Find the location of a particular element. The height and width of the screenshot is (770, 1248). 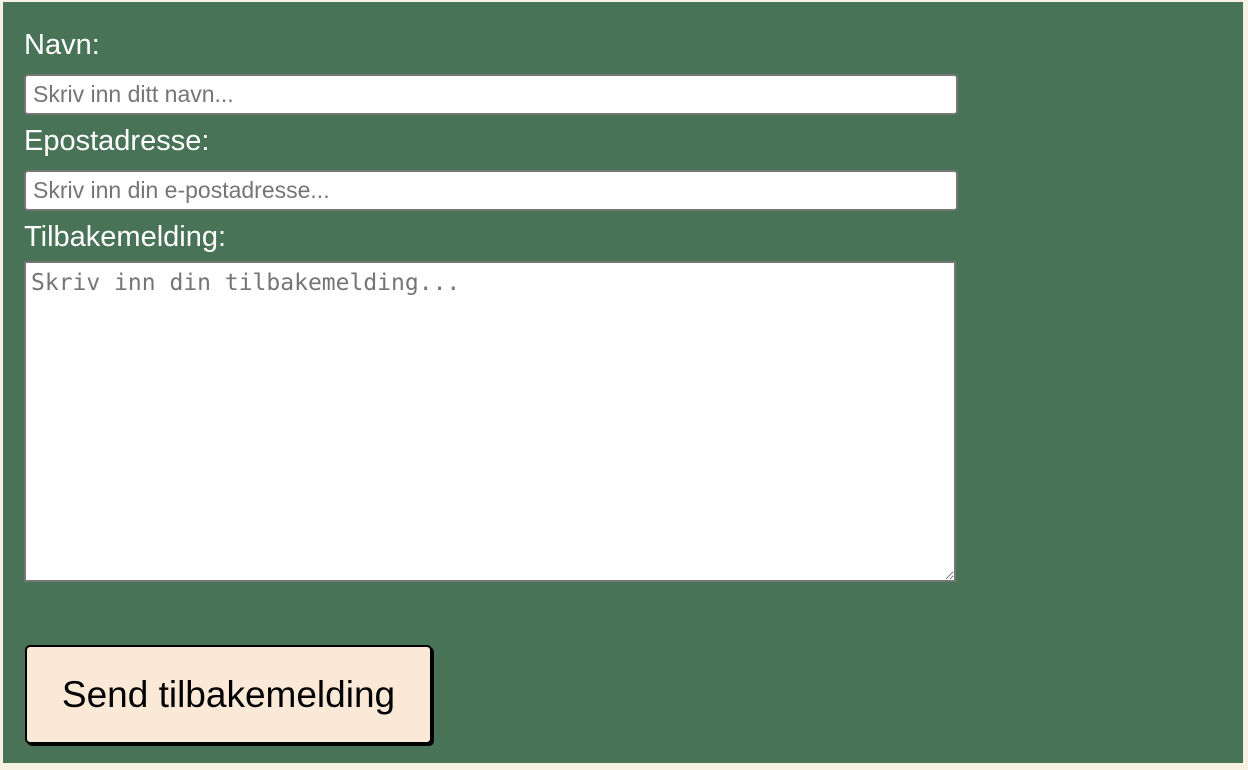

email-input is located at coordinates (491, 190).